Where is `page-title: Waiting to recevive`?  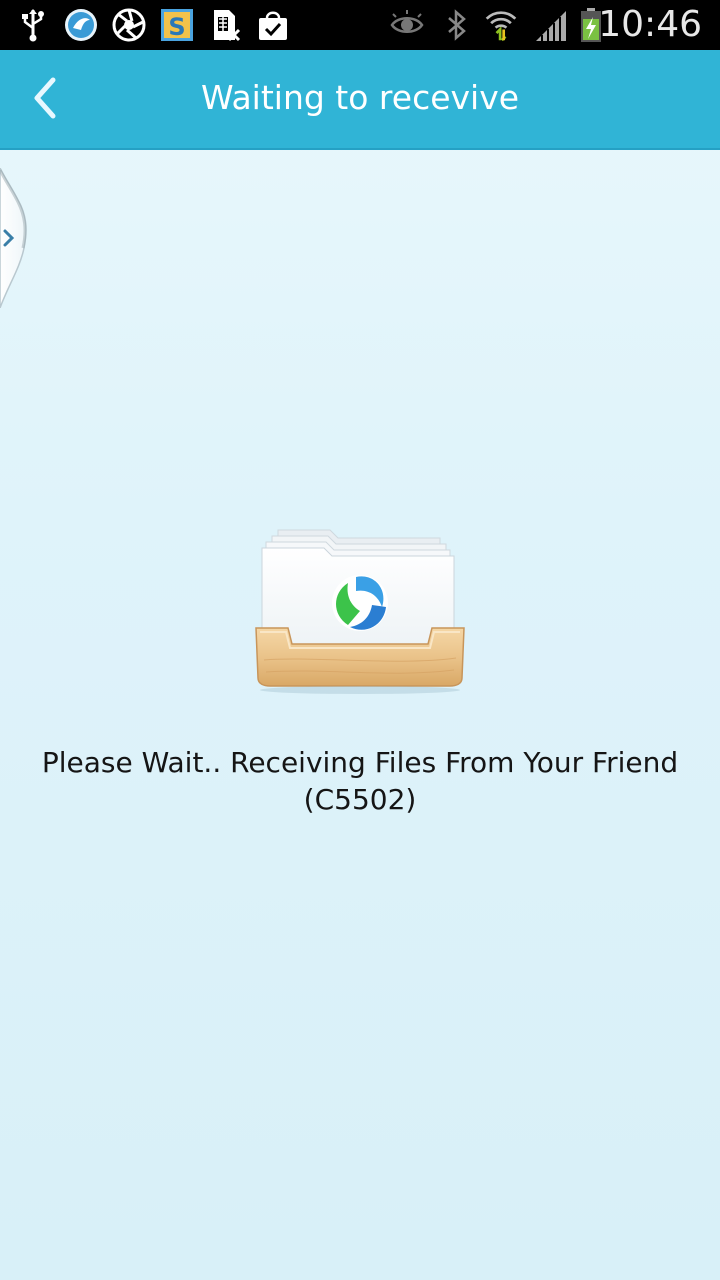
page-title: Waiting to recevive is located at coordinates (360, 97).